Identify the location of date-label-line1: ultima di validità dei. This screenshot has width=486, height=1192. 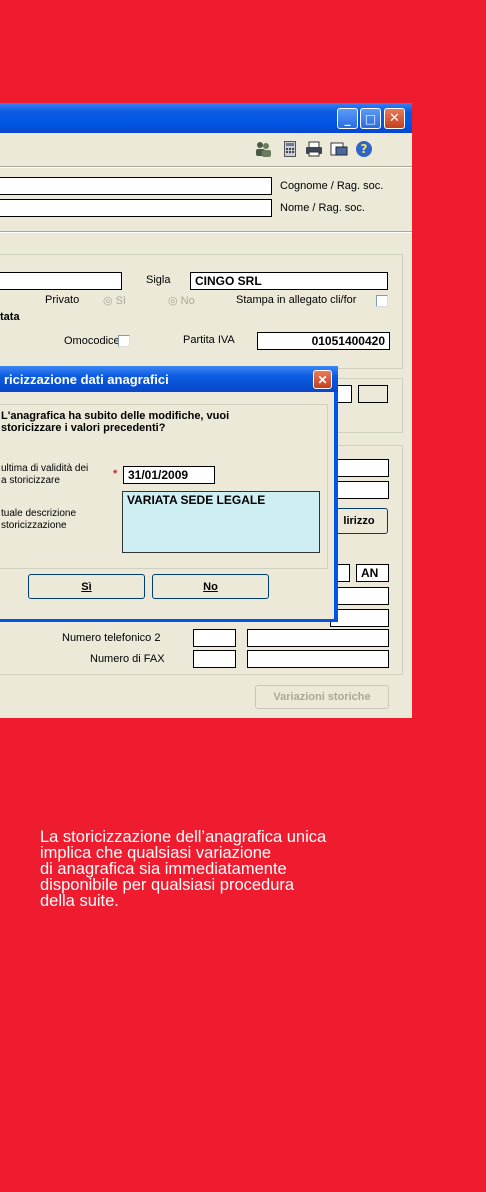
(45, 468).